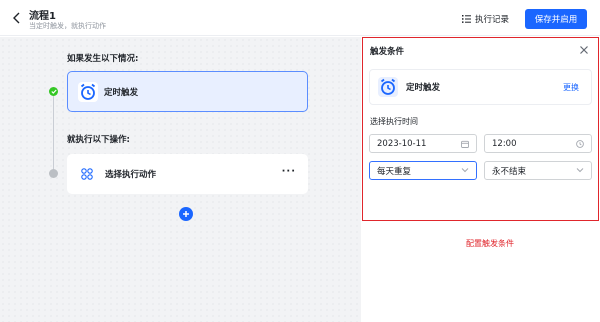 This screenshot has height=322, width=600. Describe the element at coordinates (571, 87) in the screenshot. I see `change-trigger-link: 更换` at that location.